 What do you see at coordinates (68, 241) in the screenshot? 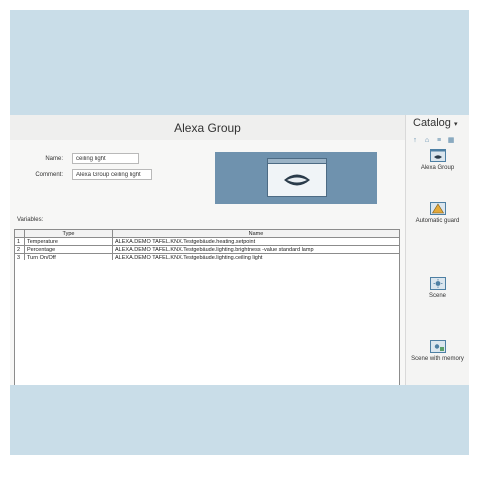
I see `row-type: Temperature` at bounding box center [68, 241].